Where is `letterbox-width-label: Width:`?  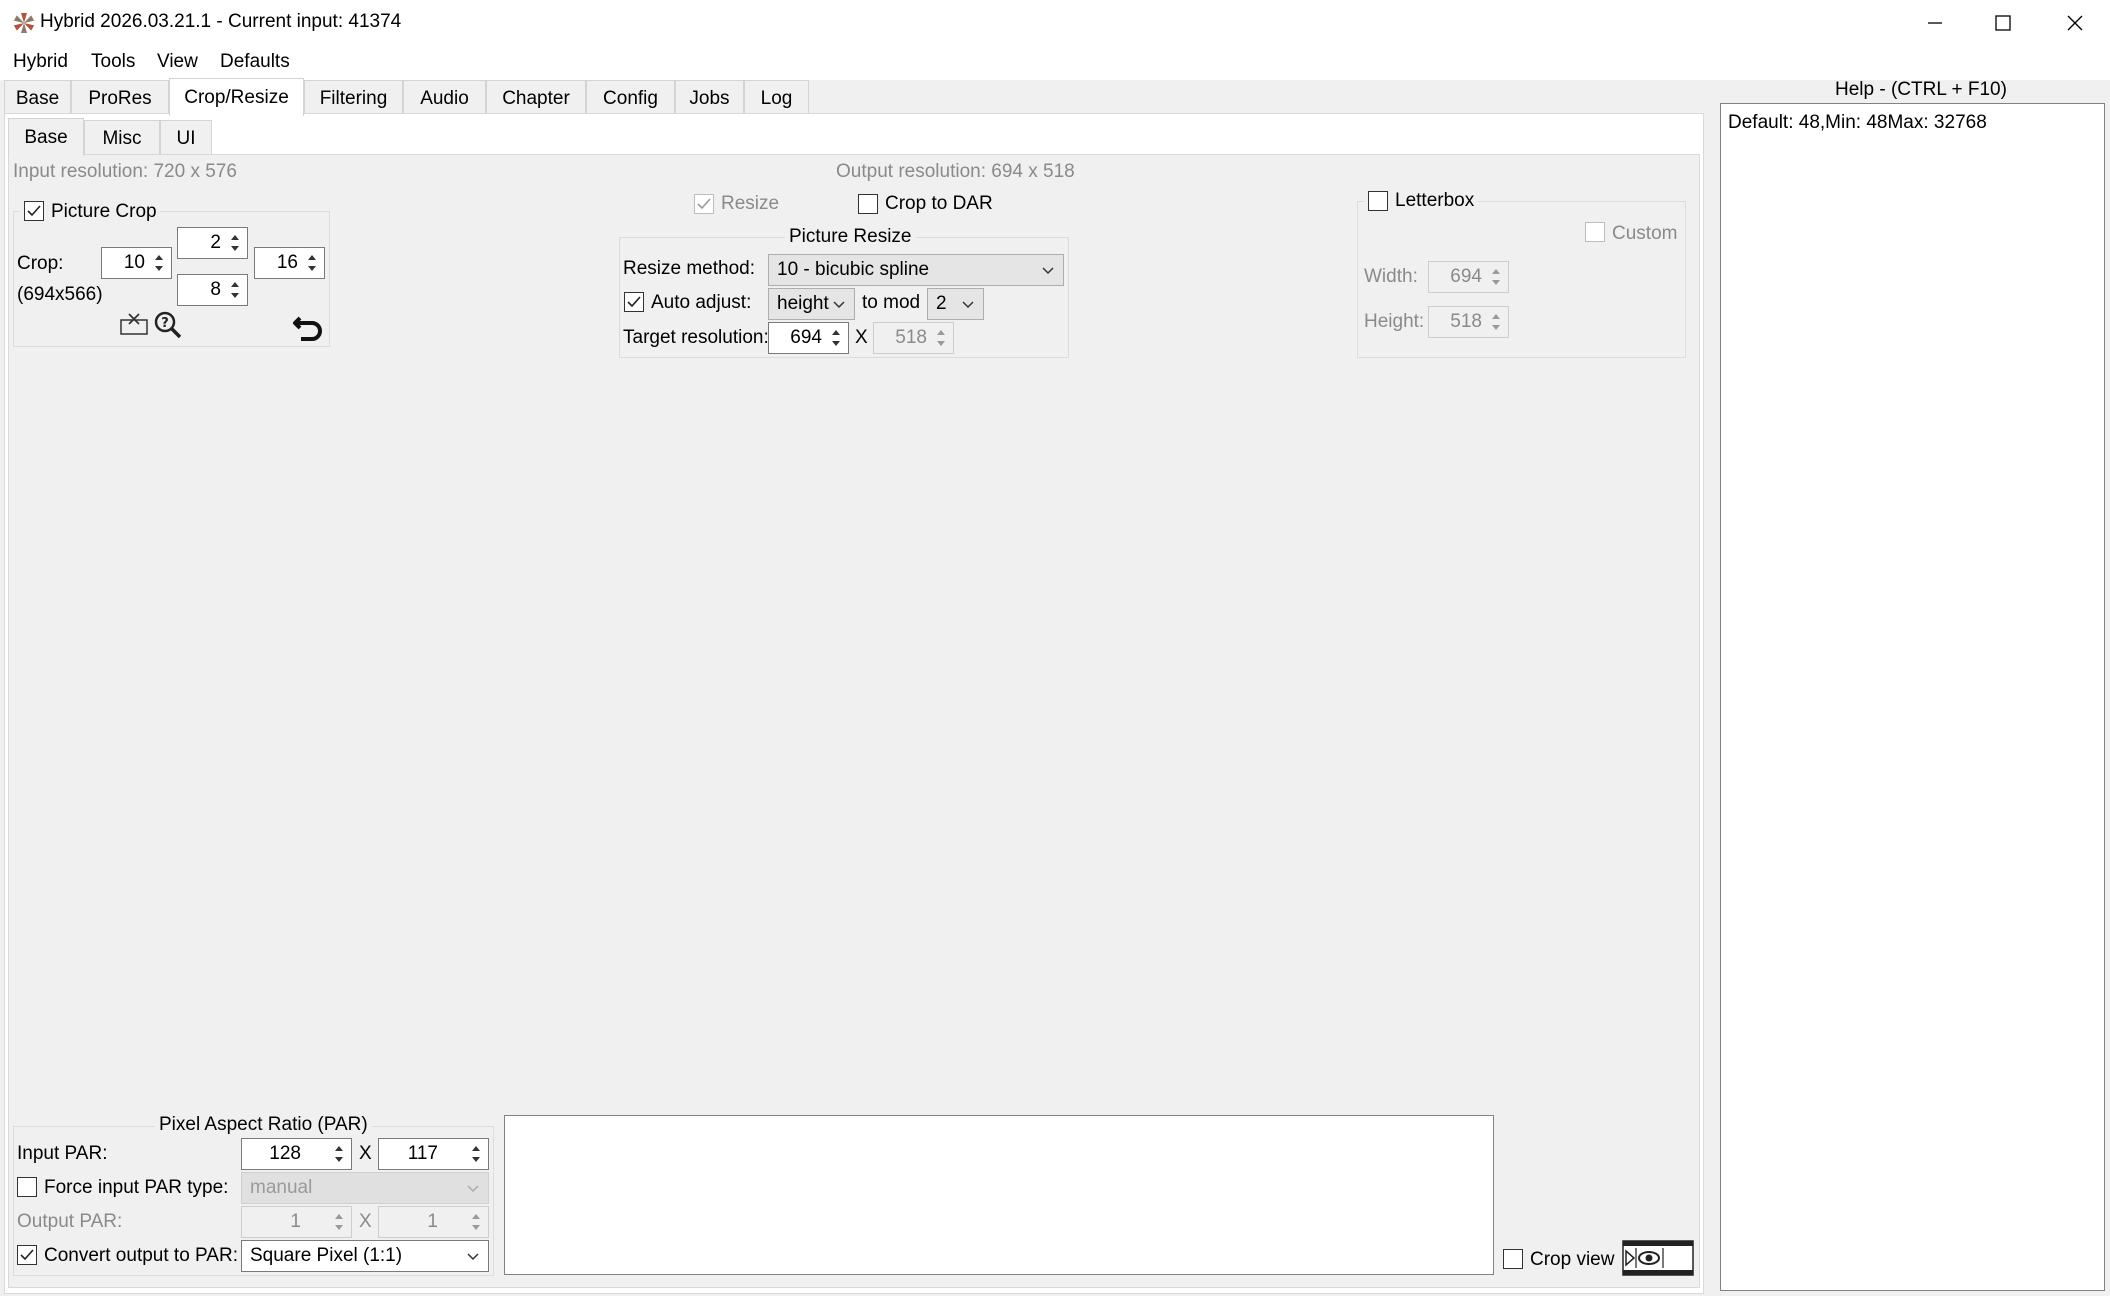
letterbox-width-label: Width: is located at coordinates (1391, 276).